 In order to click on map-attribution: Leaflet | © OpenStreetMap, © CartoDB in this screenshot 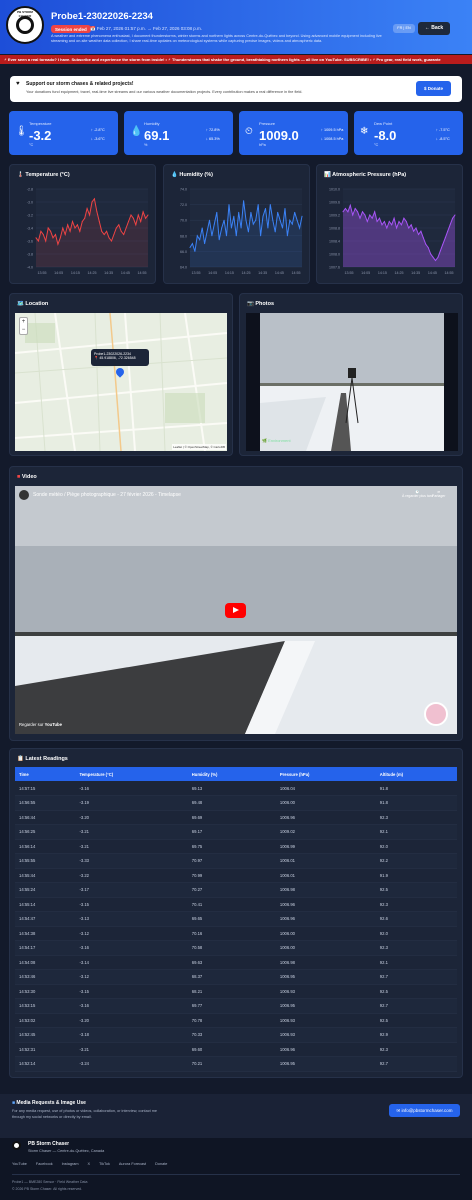, I will do `click(199, 447)`.